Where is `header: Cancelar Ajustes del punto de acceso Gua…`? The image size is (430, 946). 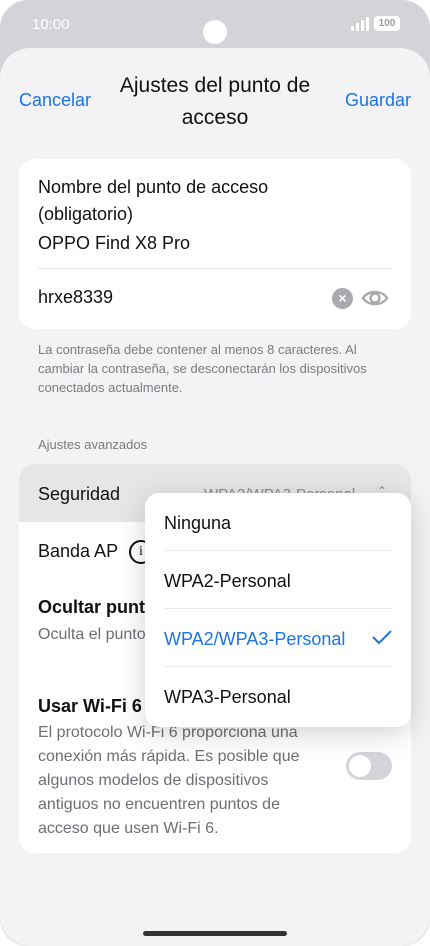
header: Cancelar Ajustes del punto de acceso Gua… is located at coordinates (215, 103).